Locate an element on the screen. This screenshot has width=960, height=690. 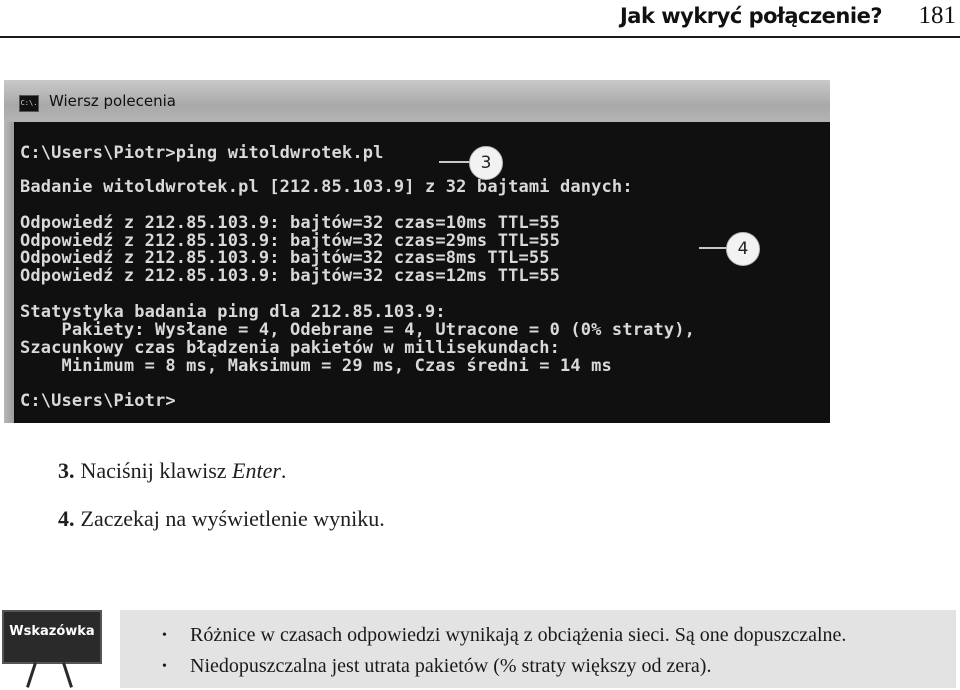
step-3: 3. Naciśnij klawisz Enter. is located at coordinates (172, 471).